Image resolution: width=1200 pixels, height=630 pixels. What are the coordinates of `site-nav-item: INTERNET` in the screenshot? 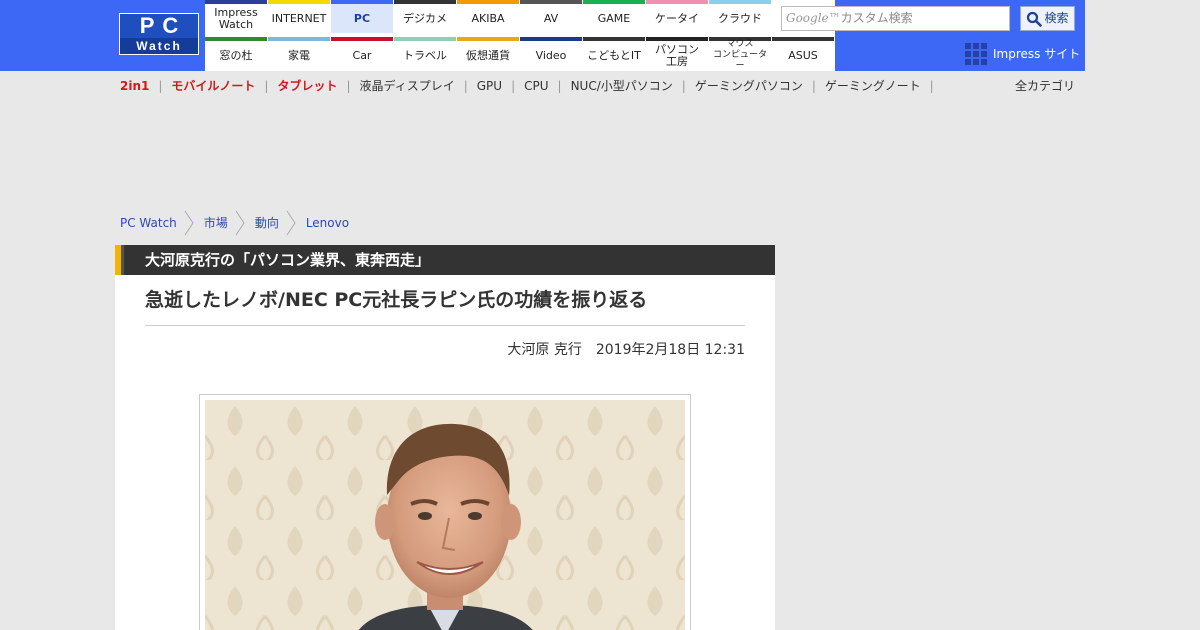 It's located at (299, 16).